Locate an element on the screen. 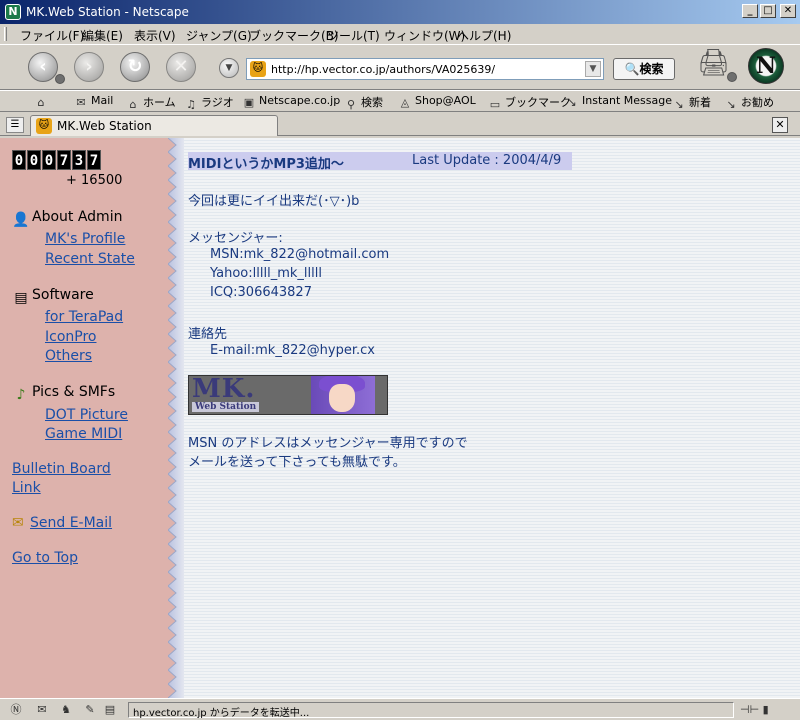 The image size is (800, 720). reload-button: ↻ is located at coordinates (135, 67).